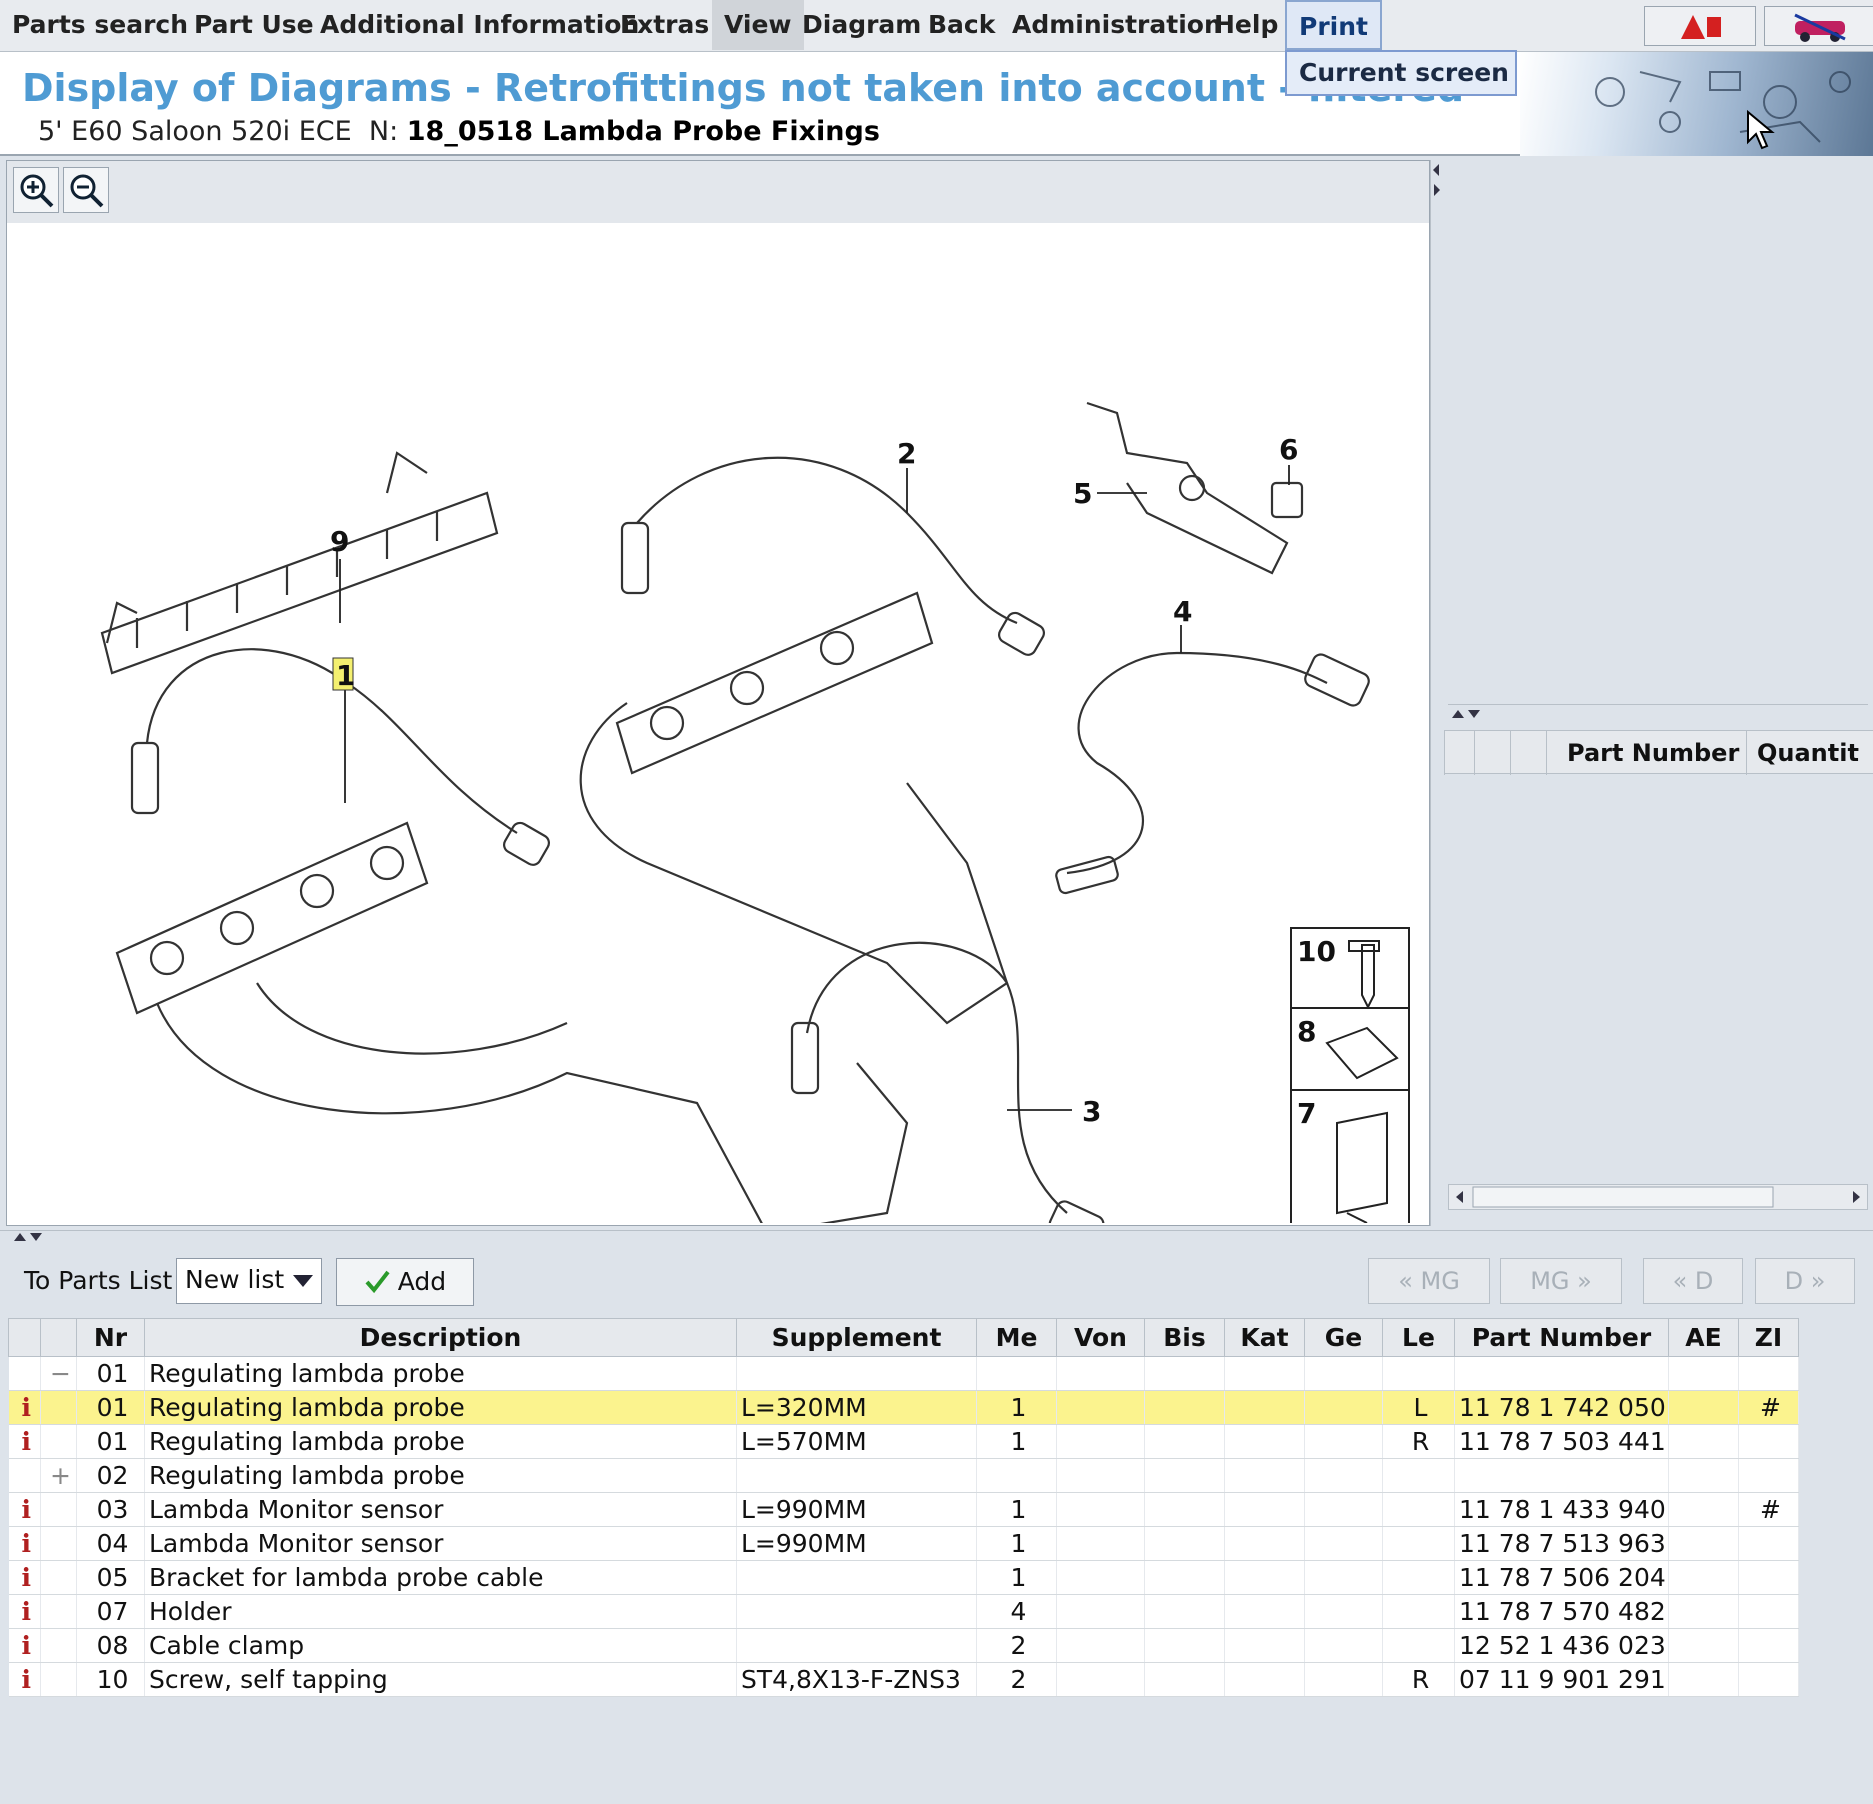 The width and height of the screenshot is (1873, 1804). I want to click on menu-additional-information: Additional Information, so click(479, 25).